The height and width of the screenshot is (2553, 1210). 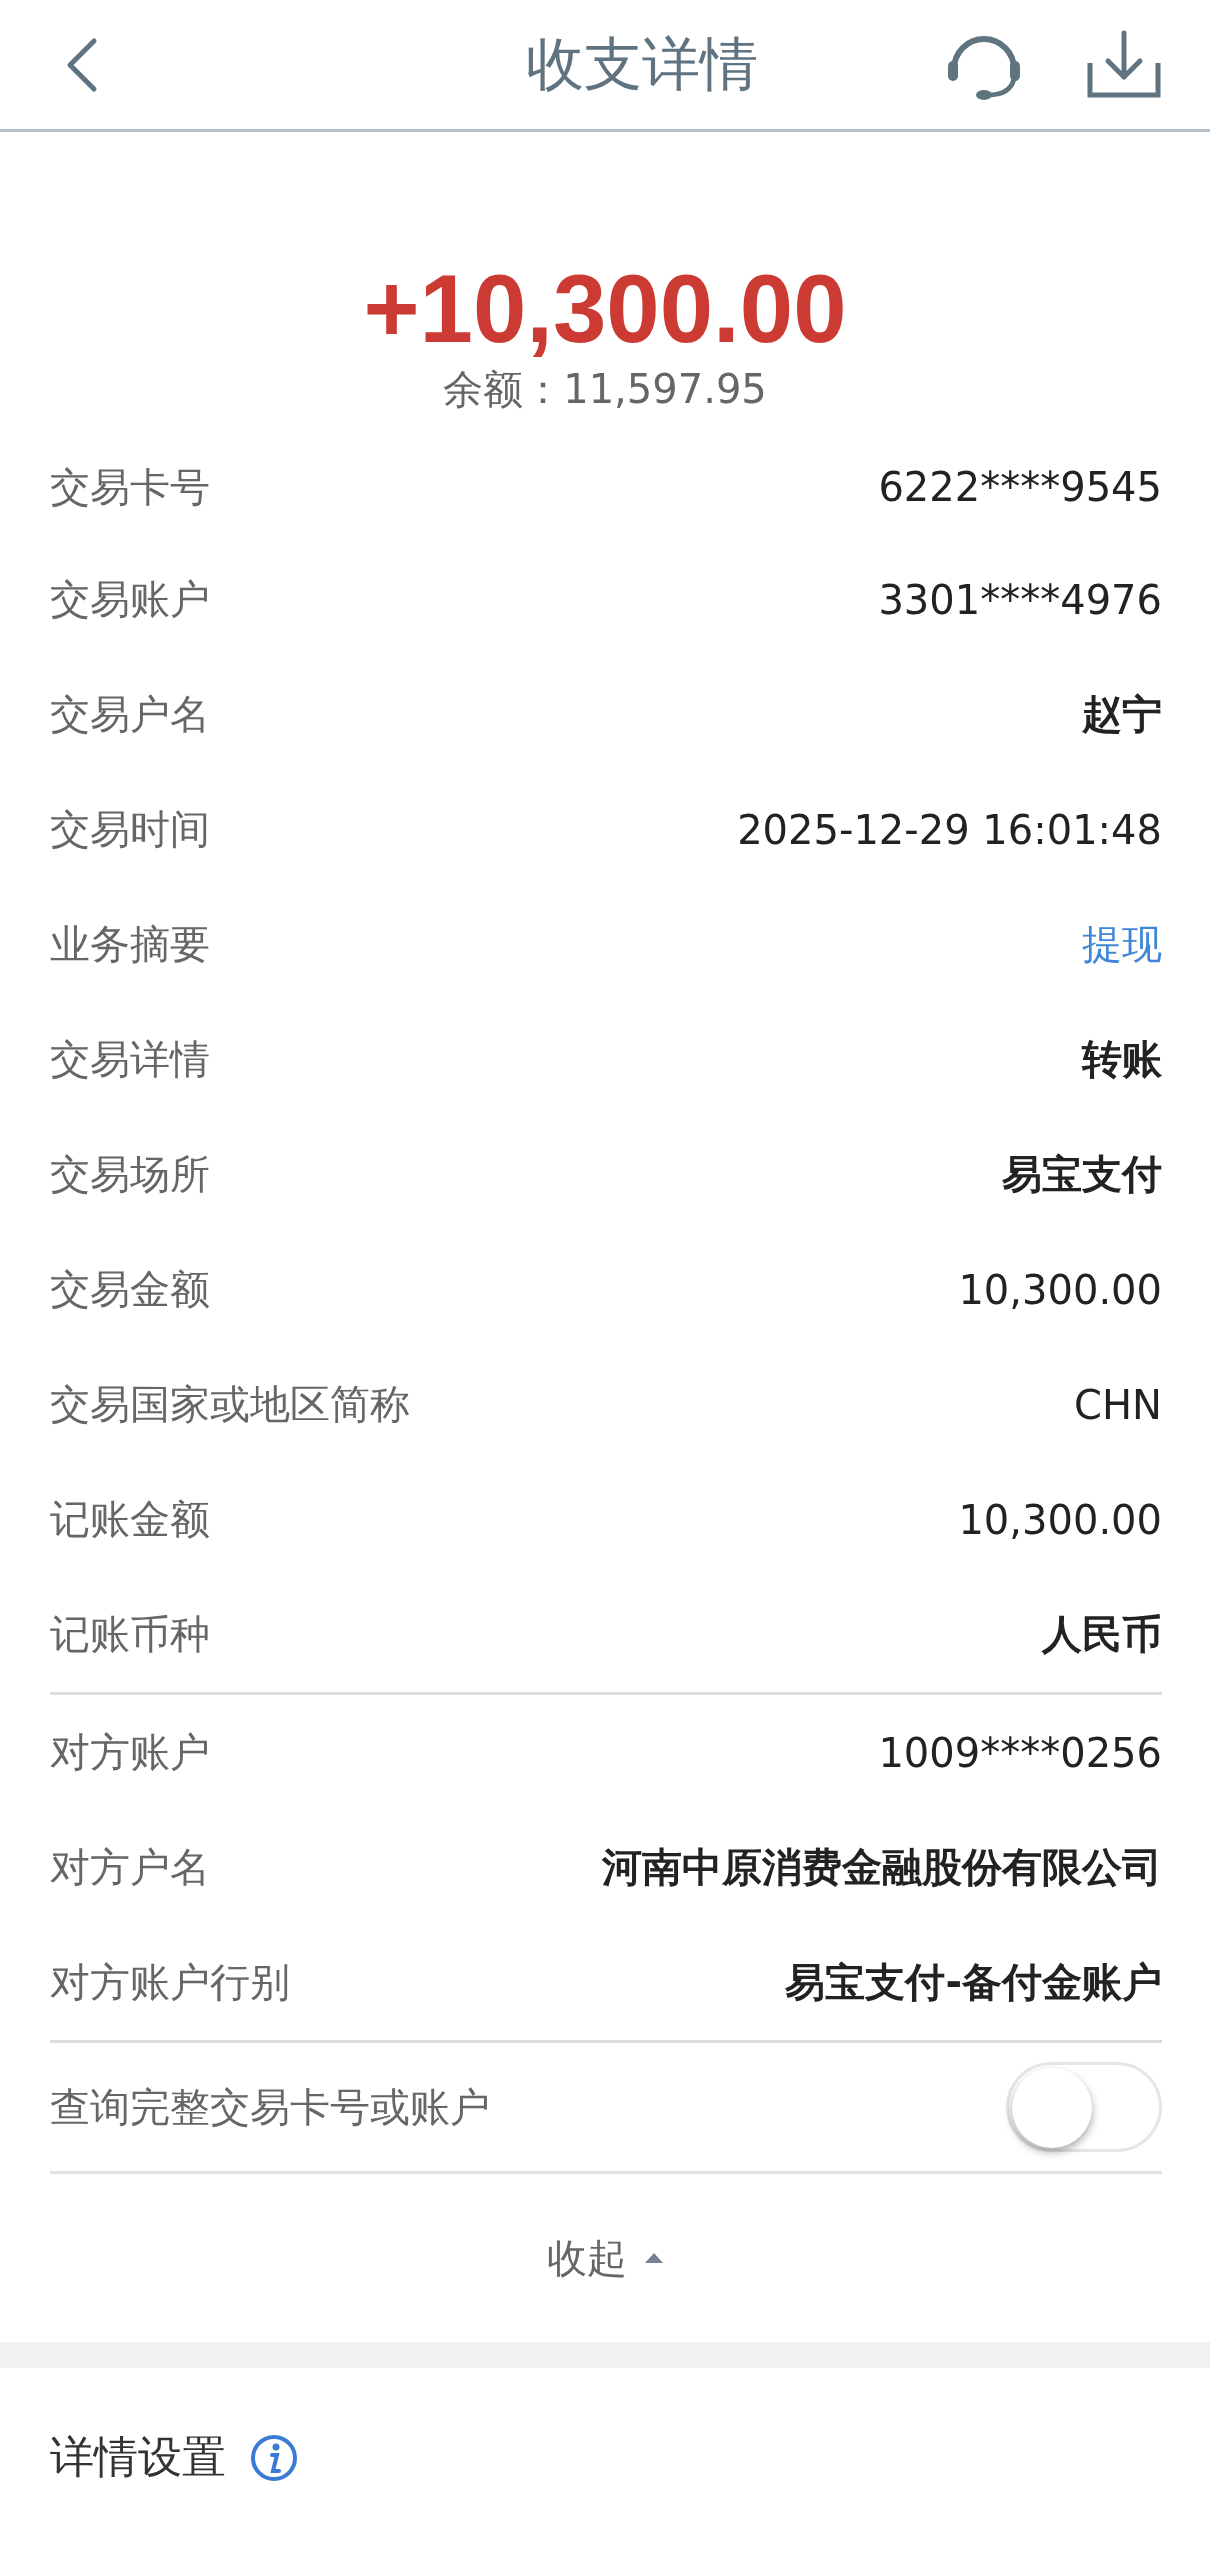 What do you see at coordinates (130, 1174) in the screenshot?
I see `field-label: 交易场所` at bounding box center [130, 1174].